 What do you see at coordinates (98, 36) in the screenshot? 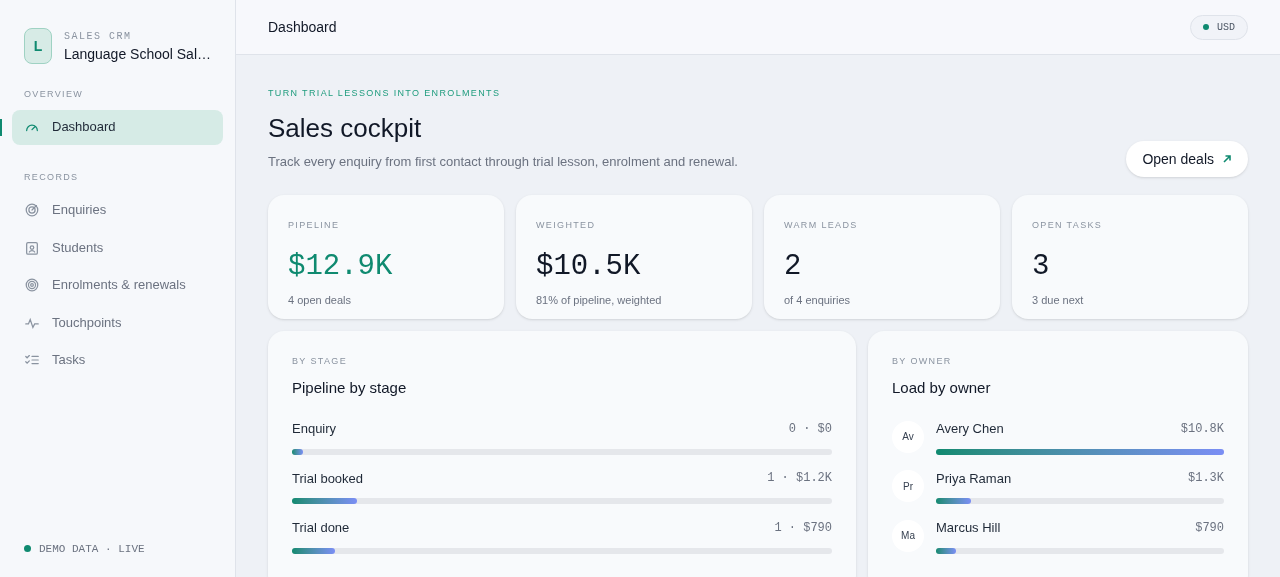
I see `brand-eyebrow: SALES CRM` at bounding box center [98, 36].